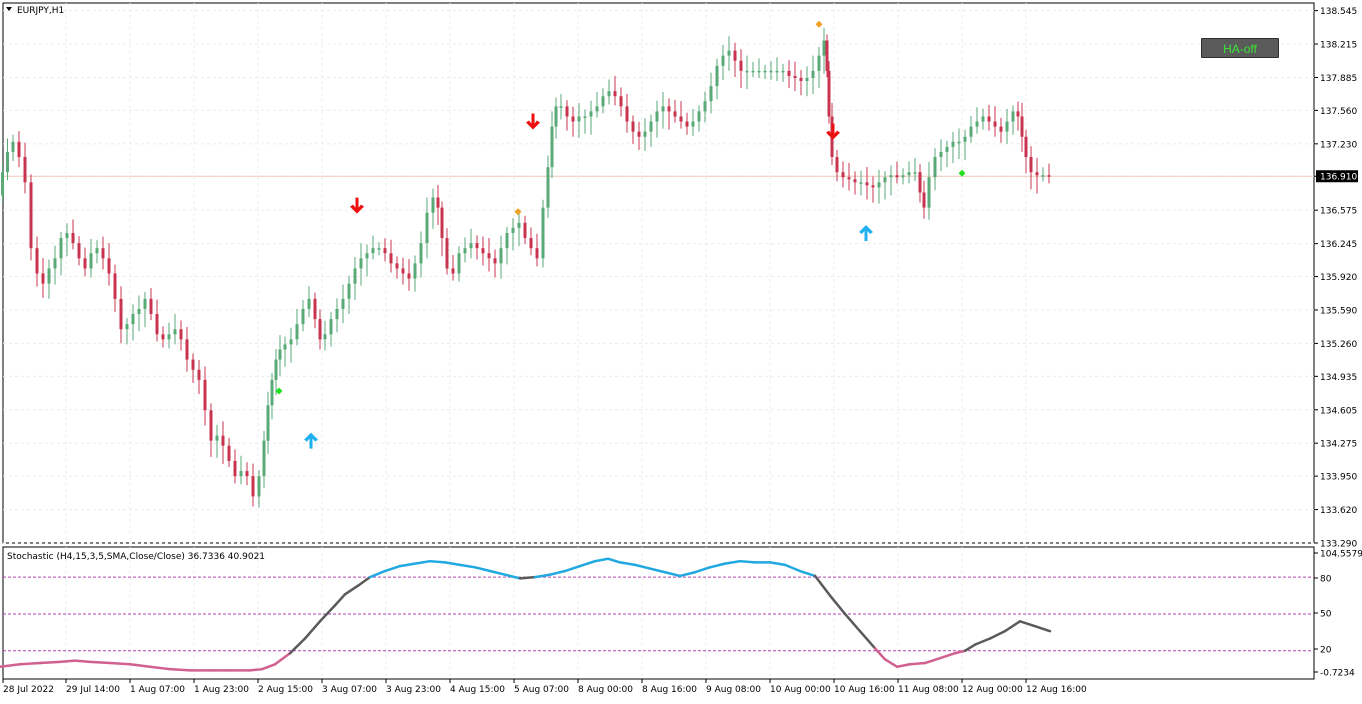  Describe the element at coordinates (1240, 48) in the screenshot. I see `ha-toggle-button: HA-off` at that location.